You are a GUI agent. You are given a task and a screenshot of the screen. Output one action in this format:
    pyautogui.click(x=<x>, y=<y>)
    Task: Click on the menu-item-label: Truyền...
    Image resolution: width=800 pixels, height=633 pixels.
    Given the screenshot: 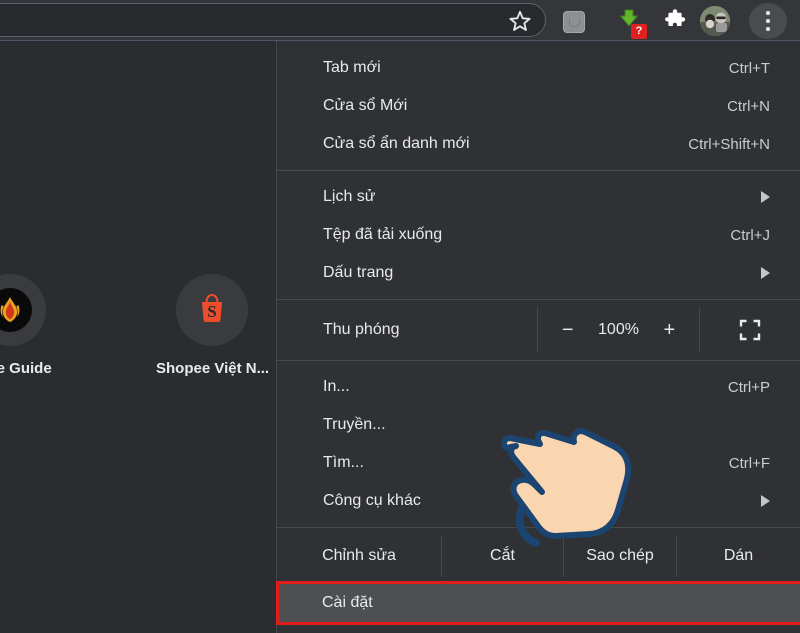 What is the action you would take?
    pyautogui.click(x=354, y=424)
    